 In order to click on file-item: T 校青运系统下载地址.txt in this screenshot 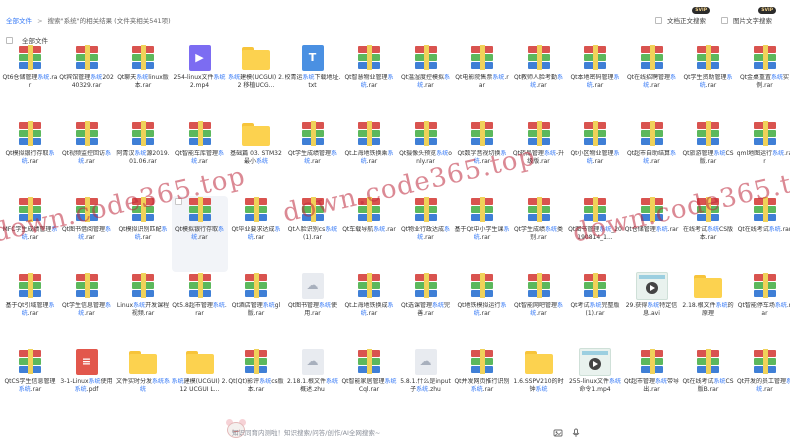, I will do `click(313, 82)`.